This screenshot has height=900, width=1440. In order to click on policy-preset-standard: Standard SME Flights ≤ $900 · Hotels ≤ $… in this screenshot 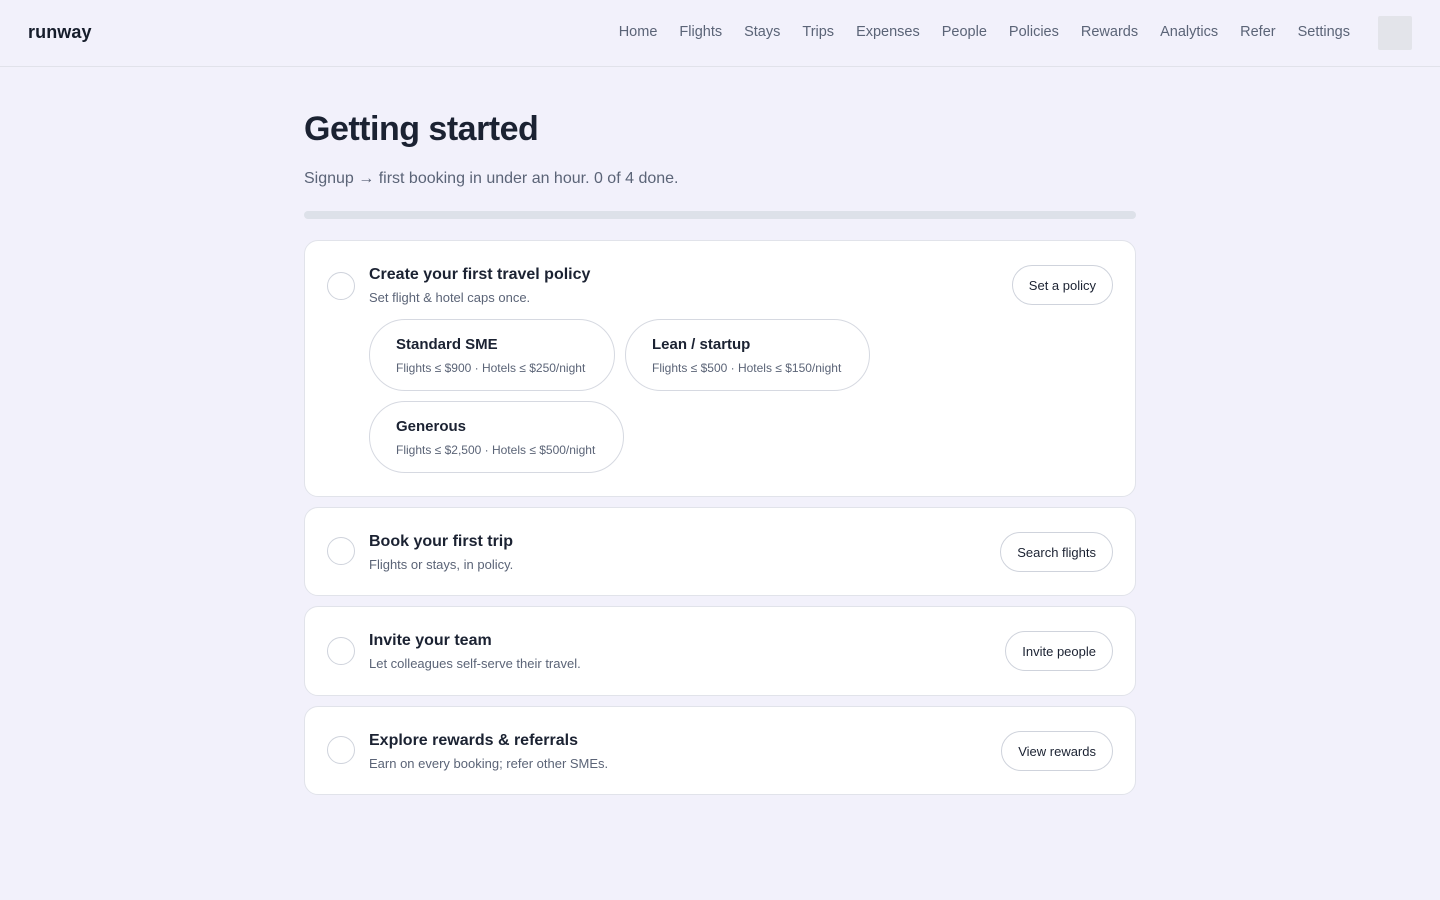, I will do `click(492, 355)`.